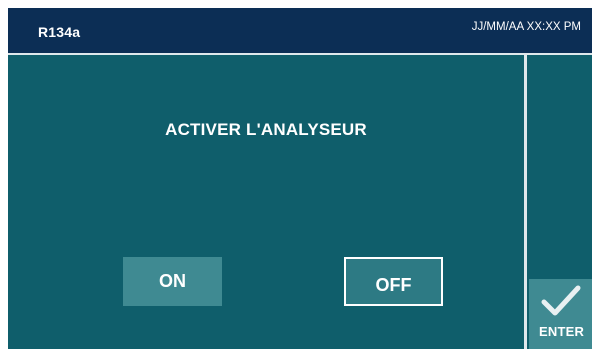 This screenshot has width=592, height=355. I want to click on on-button: ON, so click(172, 281).